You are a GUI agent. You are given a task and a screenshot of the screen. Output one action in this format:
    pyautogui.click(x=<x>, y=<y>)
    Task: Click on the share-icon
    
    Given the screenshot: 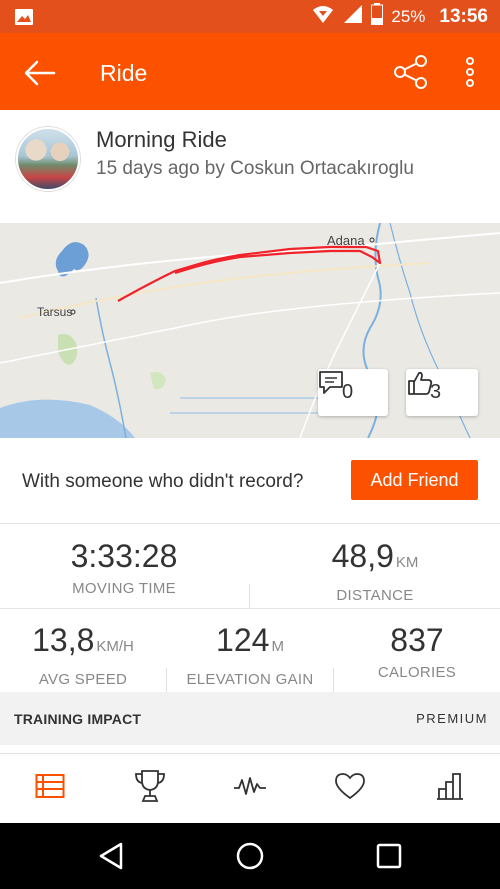 What is the action you would take?
    pyautogui.click(x=411, y=72)
    